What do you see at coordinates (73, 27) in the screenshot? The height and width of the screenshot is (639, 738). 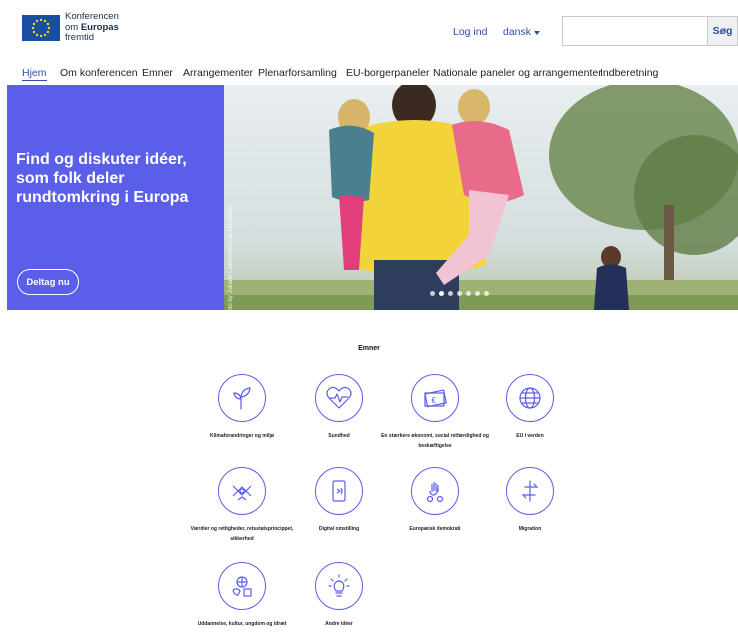 I see `logo-line-2-prefix: om` at bounding box center [73, 27].